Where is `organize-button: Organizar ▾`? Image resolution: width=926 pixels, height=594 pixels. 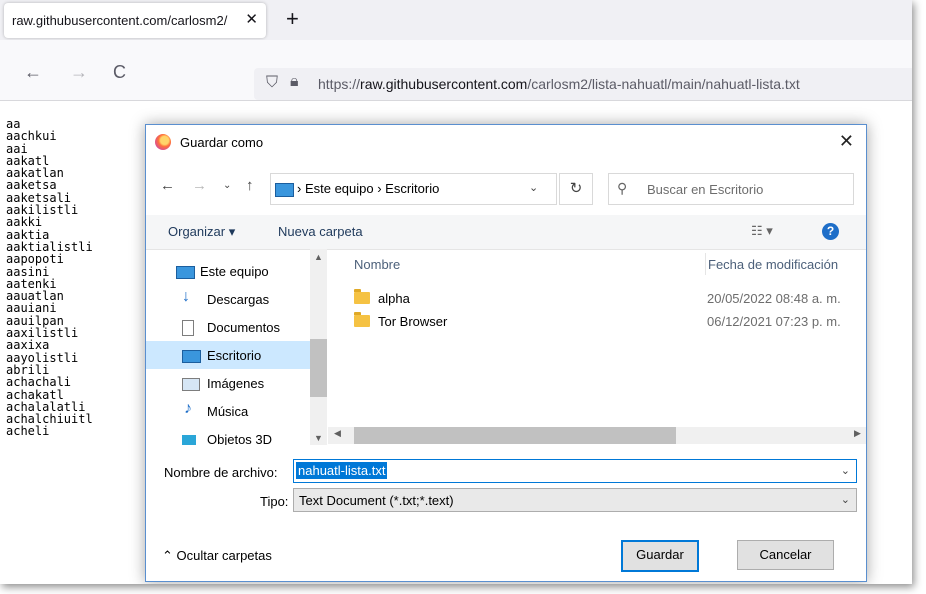 organize-button: Organizar ▾ is located at coordinates (201, 232).